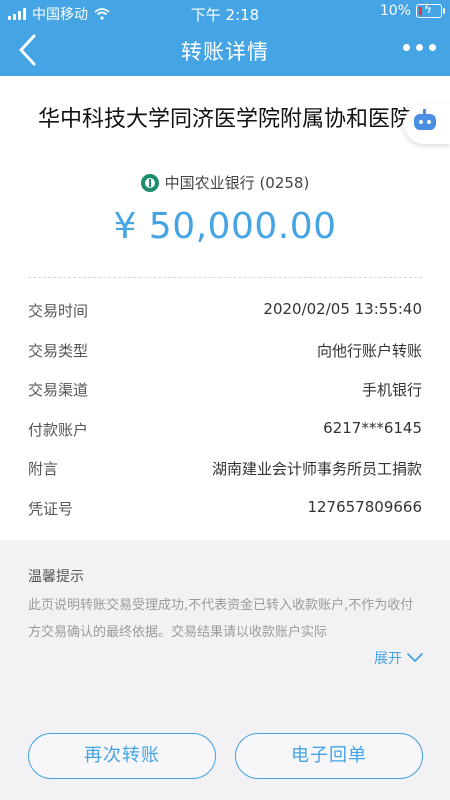 The height and width of the screenshot is (800, 450). What do you see at coordinates (395, 11) in the screenshot?
I see `battery-percent: 10%` at bounding box center [395, 11].